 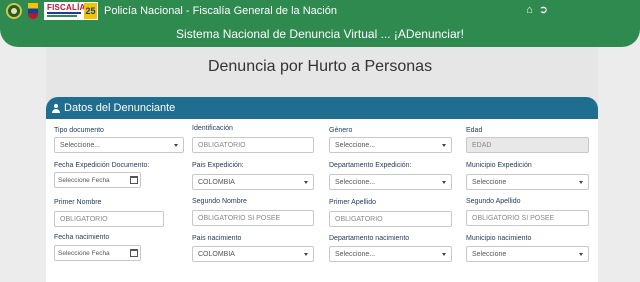 I want to click on colombia-shield-logo, so click(x=33, y=10).